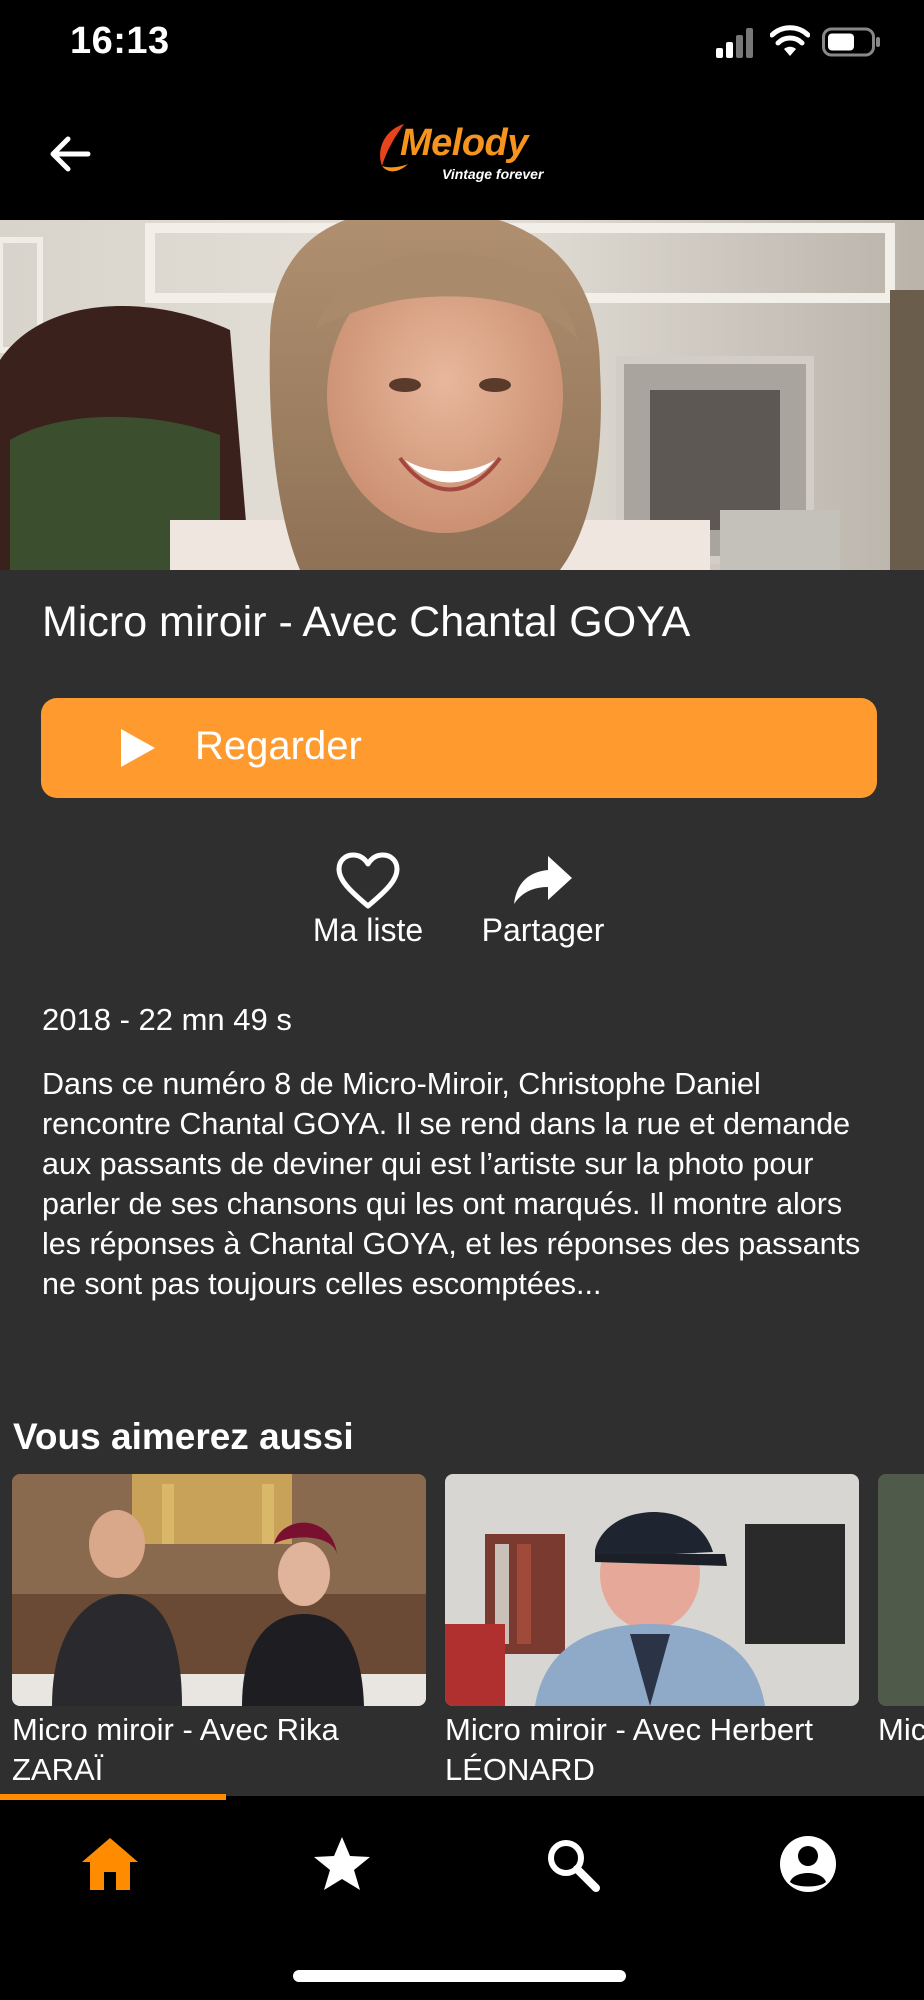 Image resolution: width=924 pixels, height=2000 pixels. What do you see at coordinates (459, 748) in the screenshot?
I see `watch-button: Regarder` at bounding box center [459, 748].